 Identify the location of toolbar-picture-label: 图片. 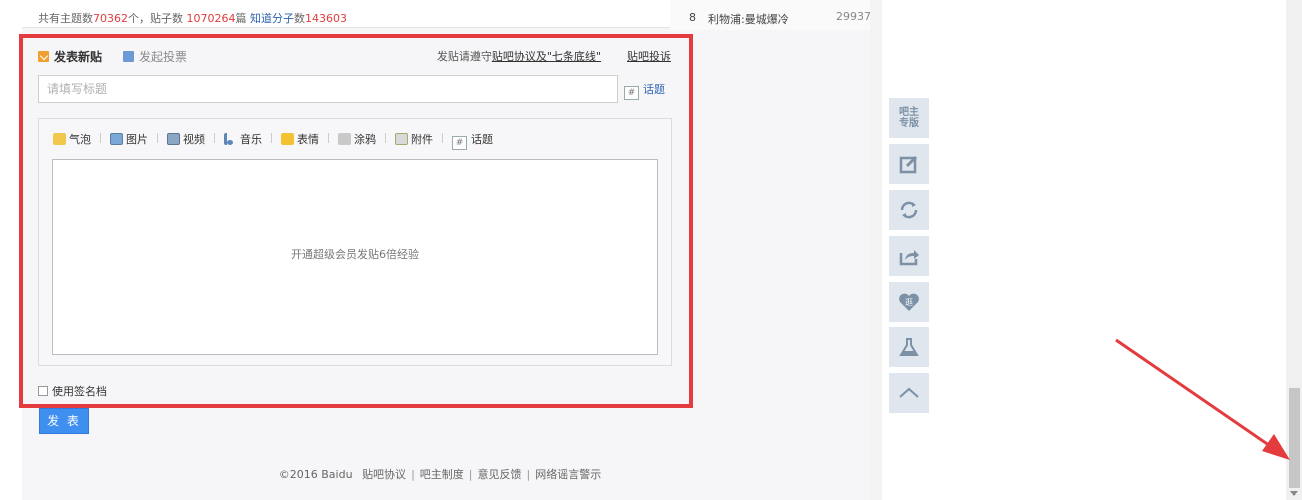
(137, 139).